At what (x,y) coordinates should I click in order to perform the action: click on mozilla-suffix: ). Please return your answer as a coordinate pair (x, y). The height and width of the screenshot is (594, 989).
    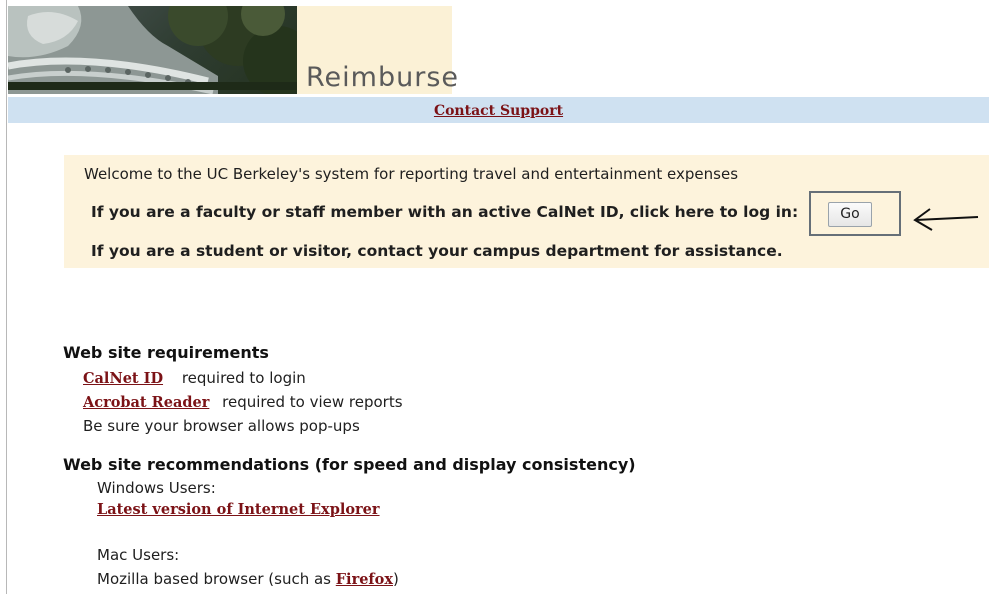
    Looking at the image, I should click on (396, 579).